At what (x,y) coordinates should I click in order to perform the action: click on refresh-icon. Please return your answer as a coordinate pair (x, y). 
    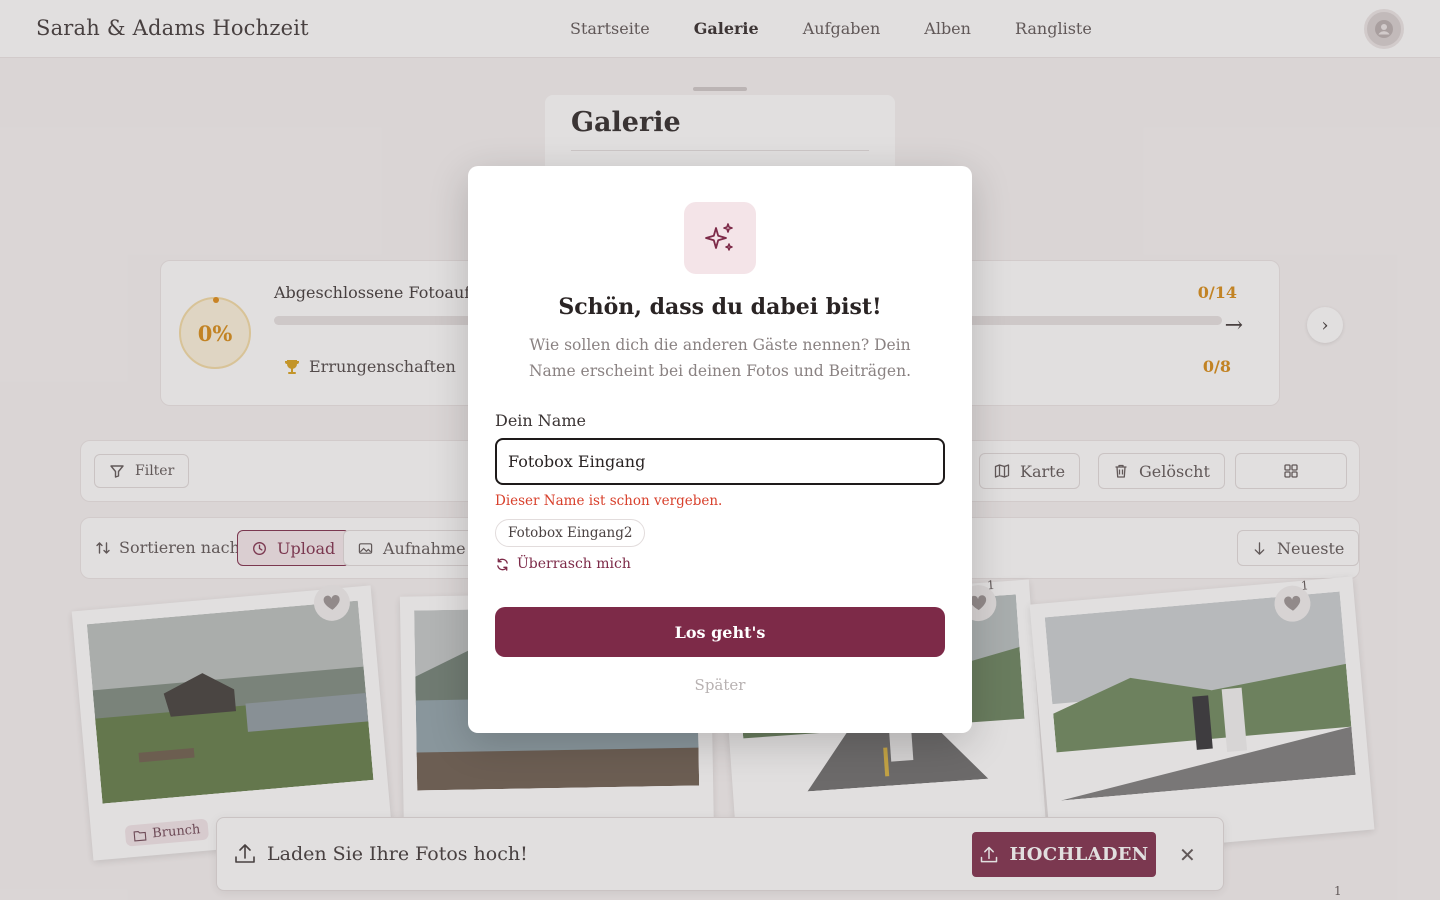
    Looking at the image, I should click on (502, 564).